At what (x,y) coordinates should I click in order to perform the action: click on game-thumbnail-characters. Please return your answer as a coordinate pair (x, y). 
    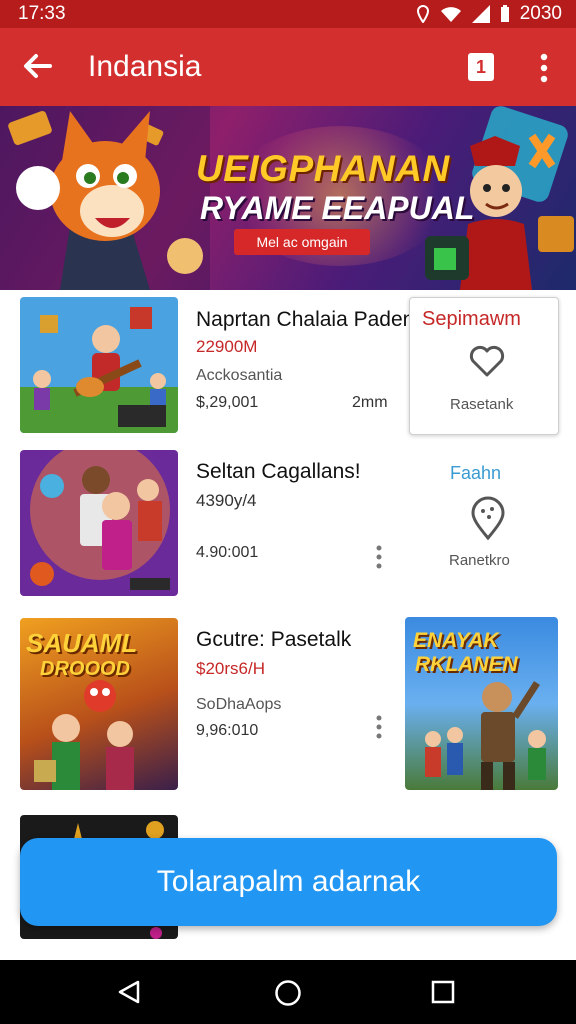
    Looking at the image, I should click on (99, 523).